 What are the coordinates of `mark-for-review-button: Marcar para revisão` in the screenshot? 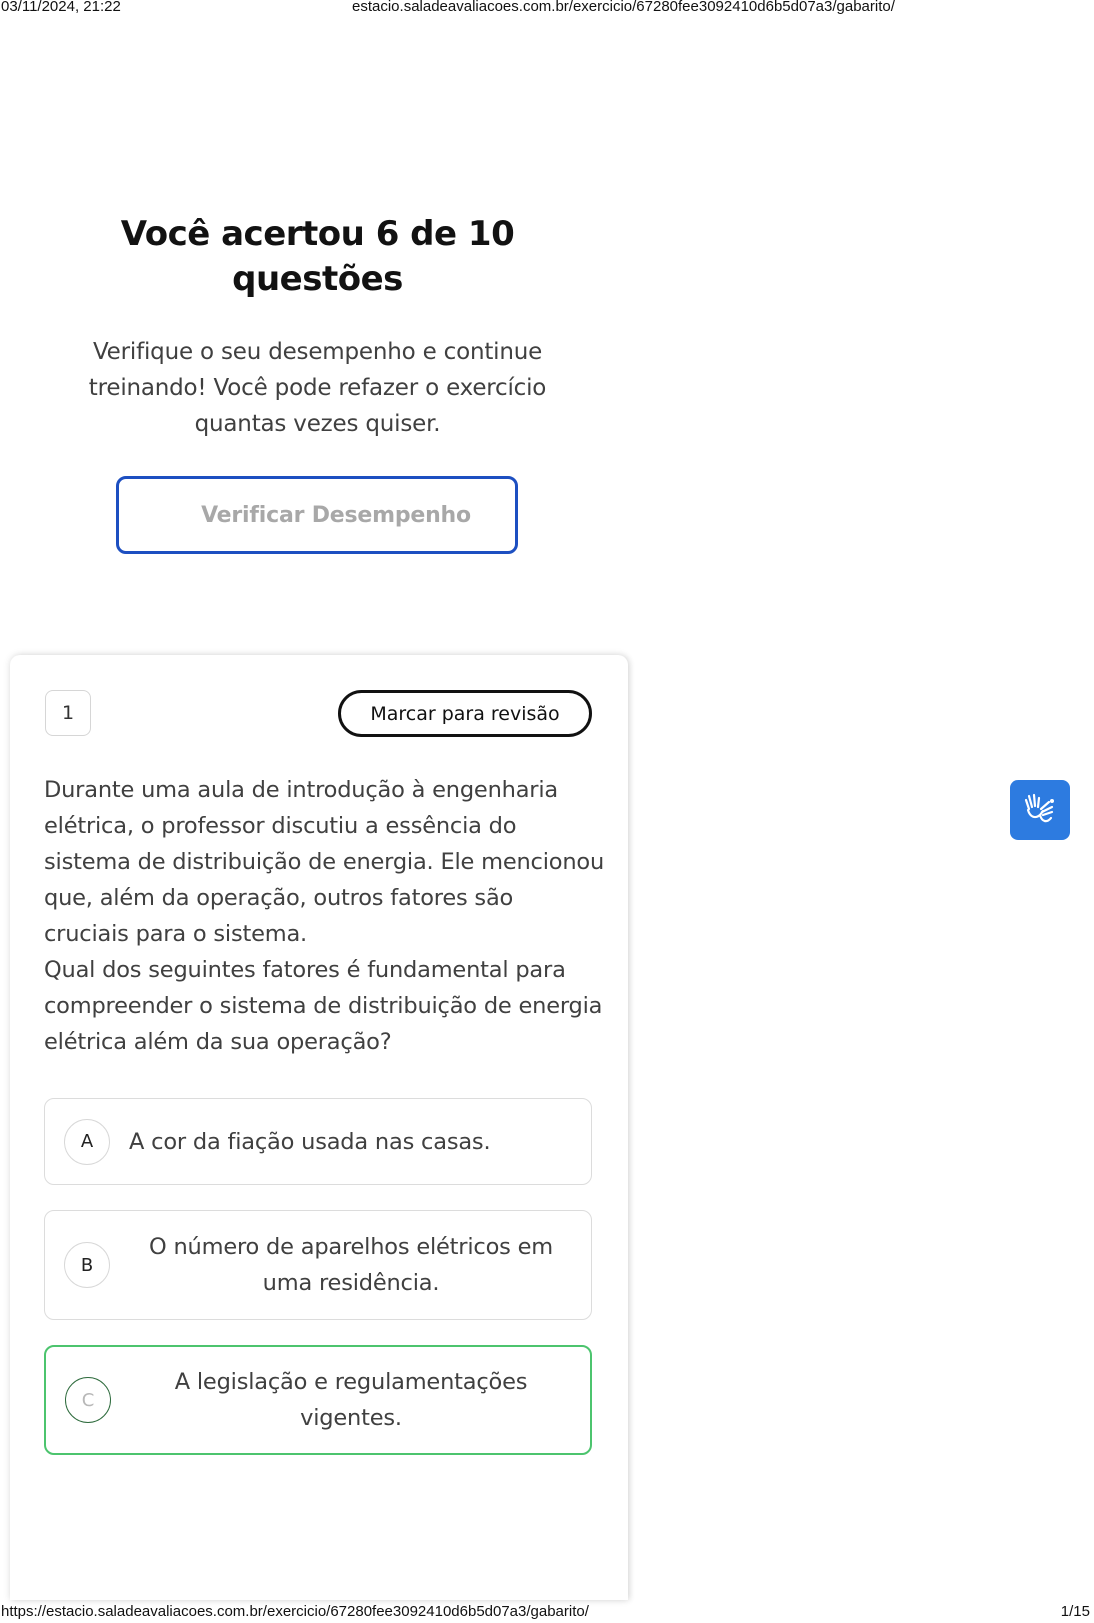 It's located at (465, 713).